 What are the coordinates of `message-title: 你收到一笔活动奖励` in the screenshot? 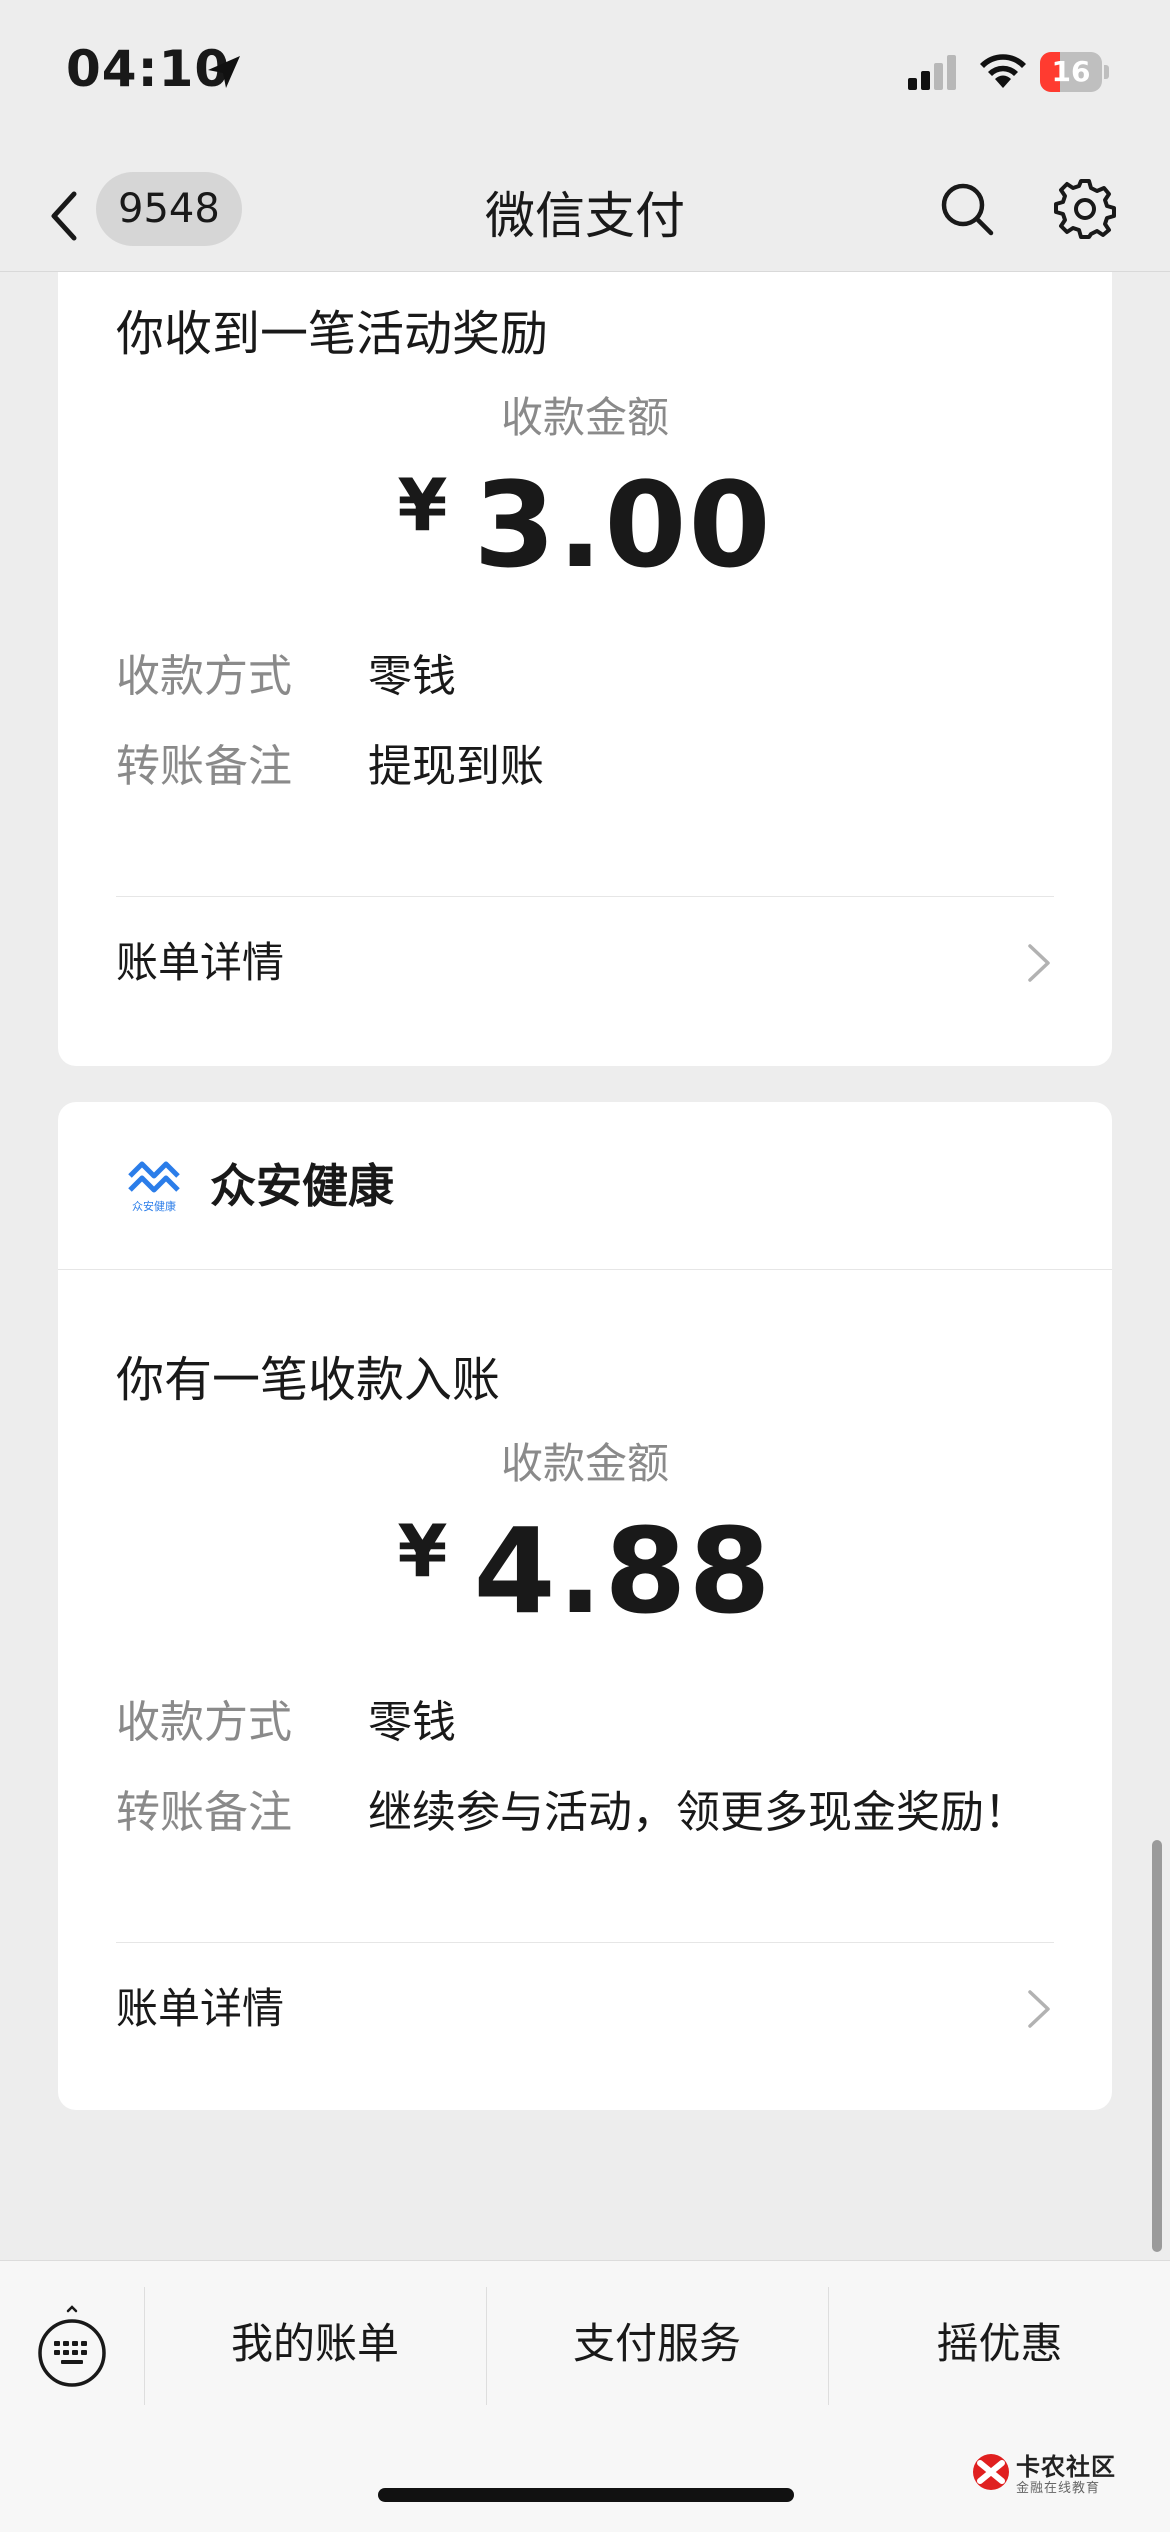 It's located at (332, 334).